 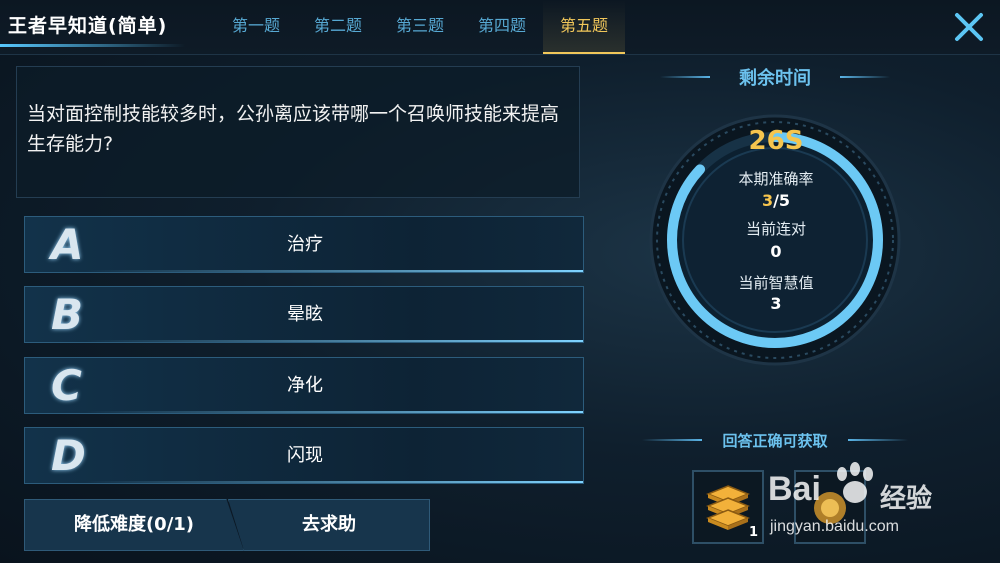 I want to click on title-underline, so click(x=92, y=45).